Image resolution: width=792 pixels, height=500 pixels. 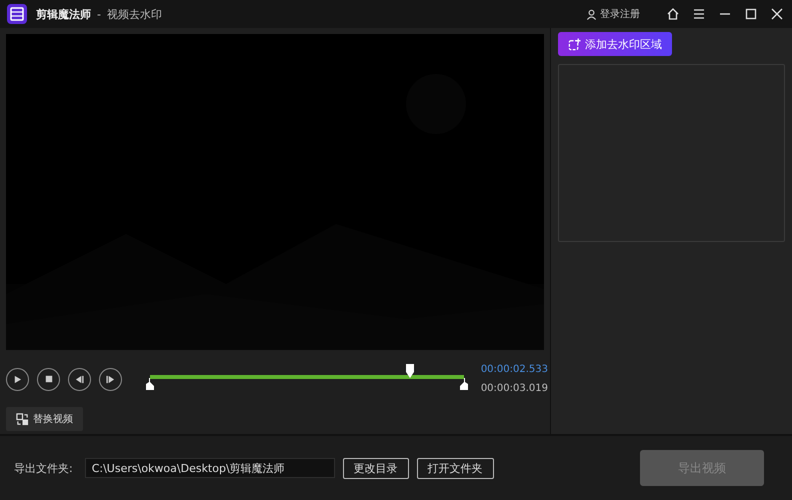 What do you see at coordinates (514, 369) in the screenshot?
I see `current-time: 00:00:02.533` at bounding box center [514, 369].